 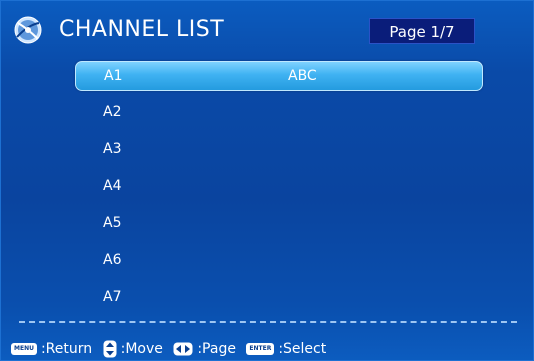 What do you see at coordinates (112, 260) in the screenshot?
I see `channel-name: A6` at bounding box center [112, 260].